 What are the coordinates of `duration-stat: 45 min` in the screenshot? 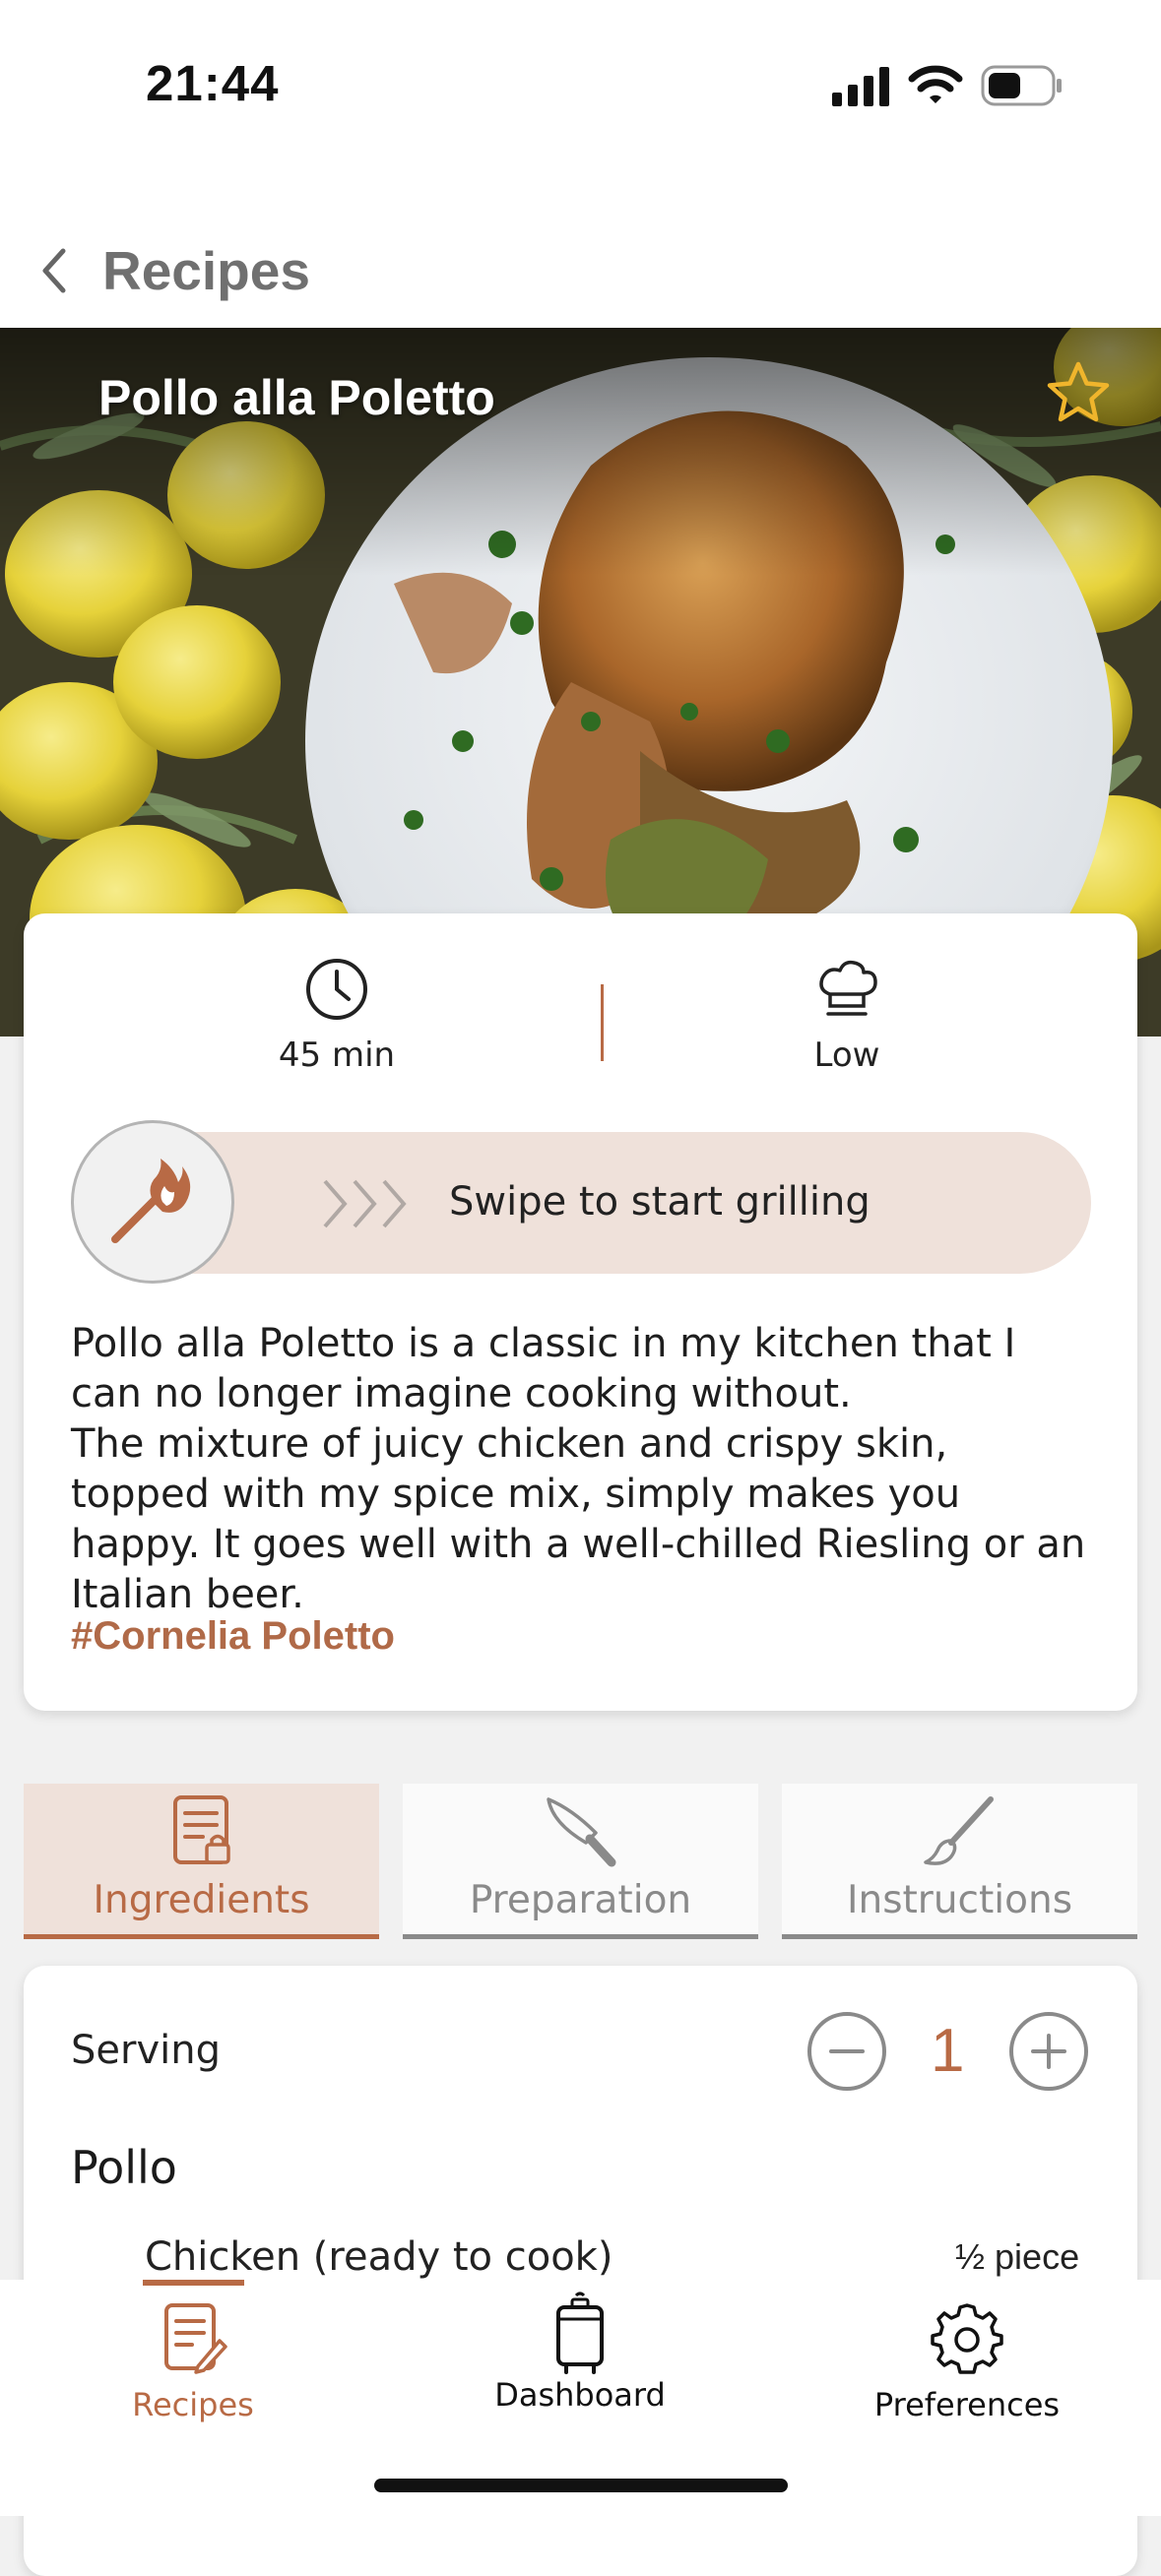 It's located at (336, 1016).